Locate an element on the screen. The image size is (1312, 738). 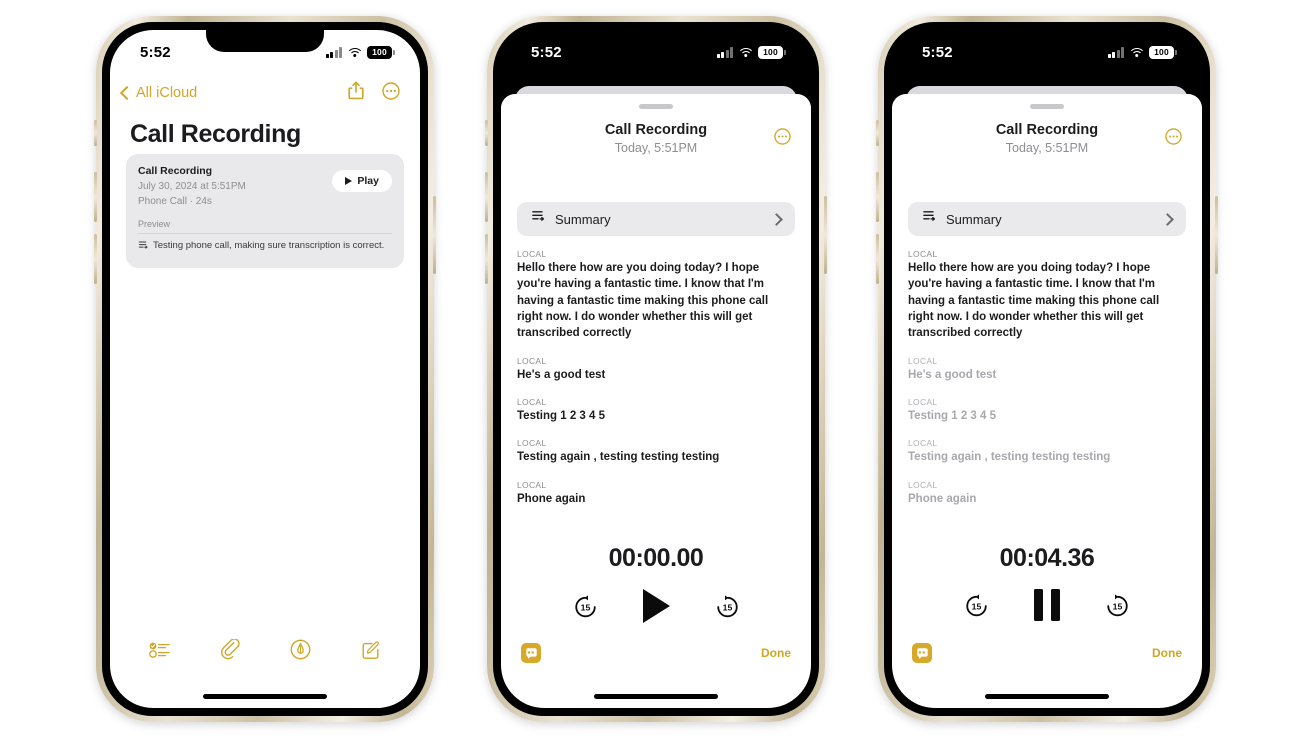
chevron-right-icon is located at coordinates (1167, 219).